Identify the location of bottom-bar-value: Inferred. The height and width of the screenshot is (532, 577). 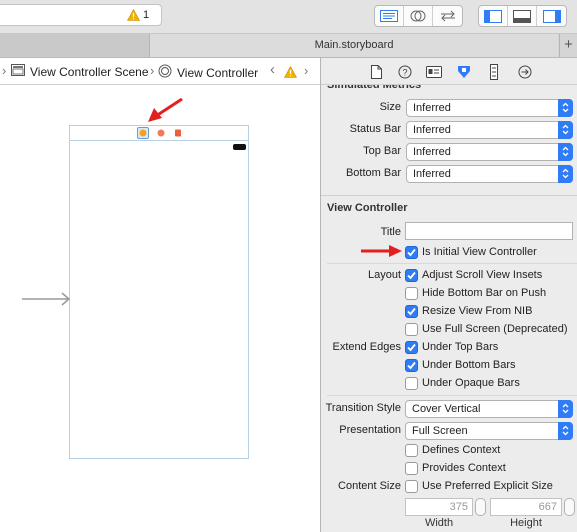
(432, 174).